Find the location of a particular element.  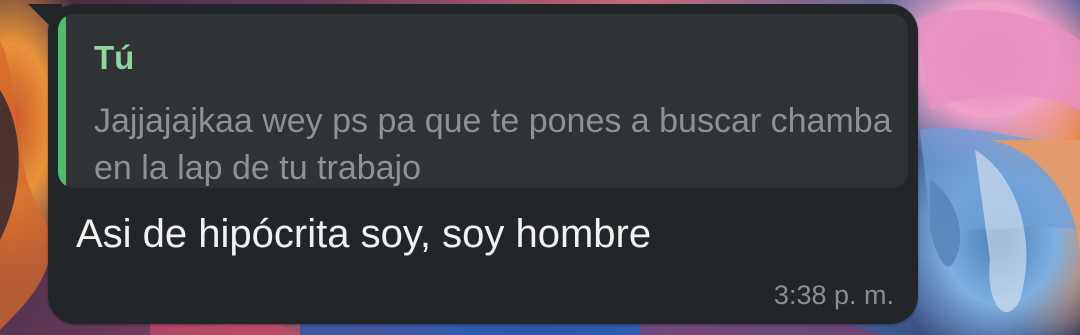

message-text: Asi de hipócrita soy, soy hombre is located at coordinates (364, 234).